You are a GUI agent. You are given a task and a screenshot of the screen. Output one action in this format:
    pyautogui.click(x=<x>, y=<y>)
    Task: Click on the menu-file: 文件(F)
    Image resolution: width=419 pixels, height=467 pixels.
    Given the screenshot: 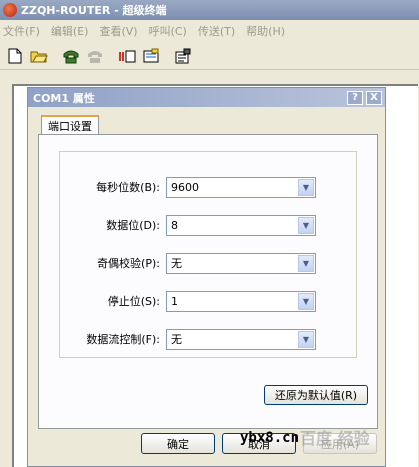 What is the action you would take?
    pyautogui.click(x=21, y=31)
    